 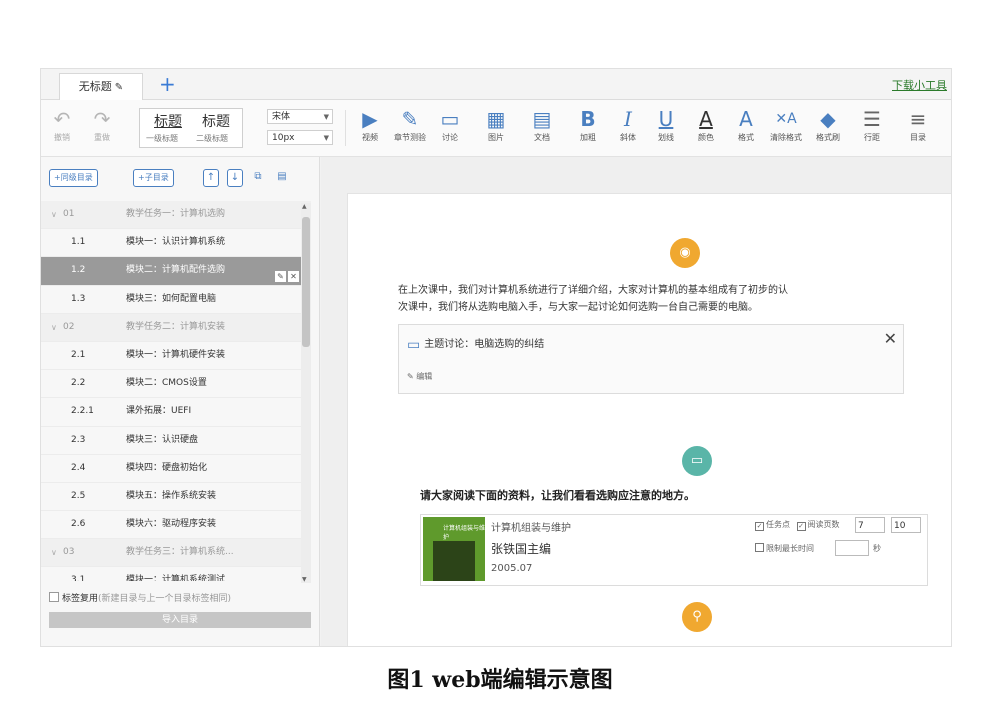 What do you see at coordinates (211, 178) in the screenshot?
I see `move-up-icon: ↑` at bounding box center [211, 178].